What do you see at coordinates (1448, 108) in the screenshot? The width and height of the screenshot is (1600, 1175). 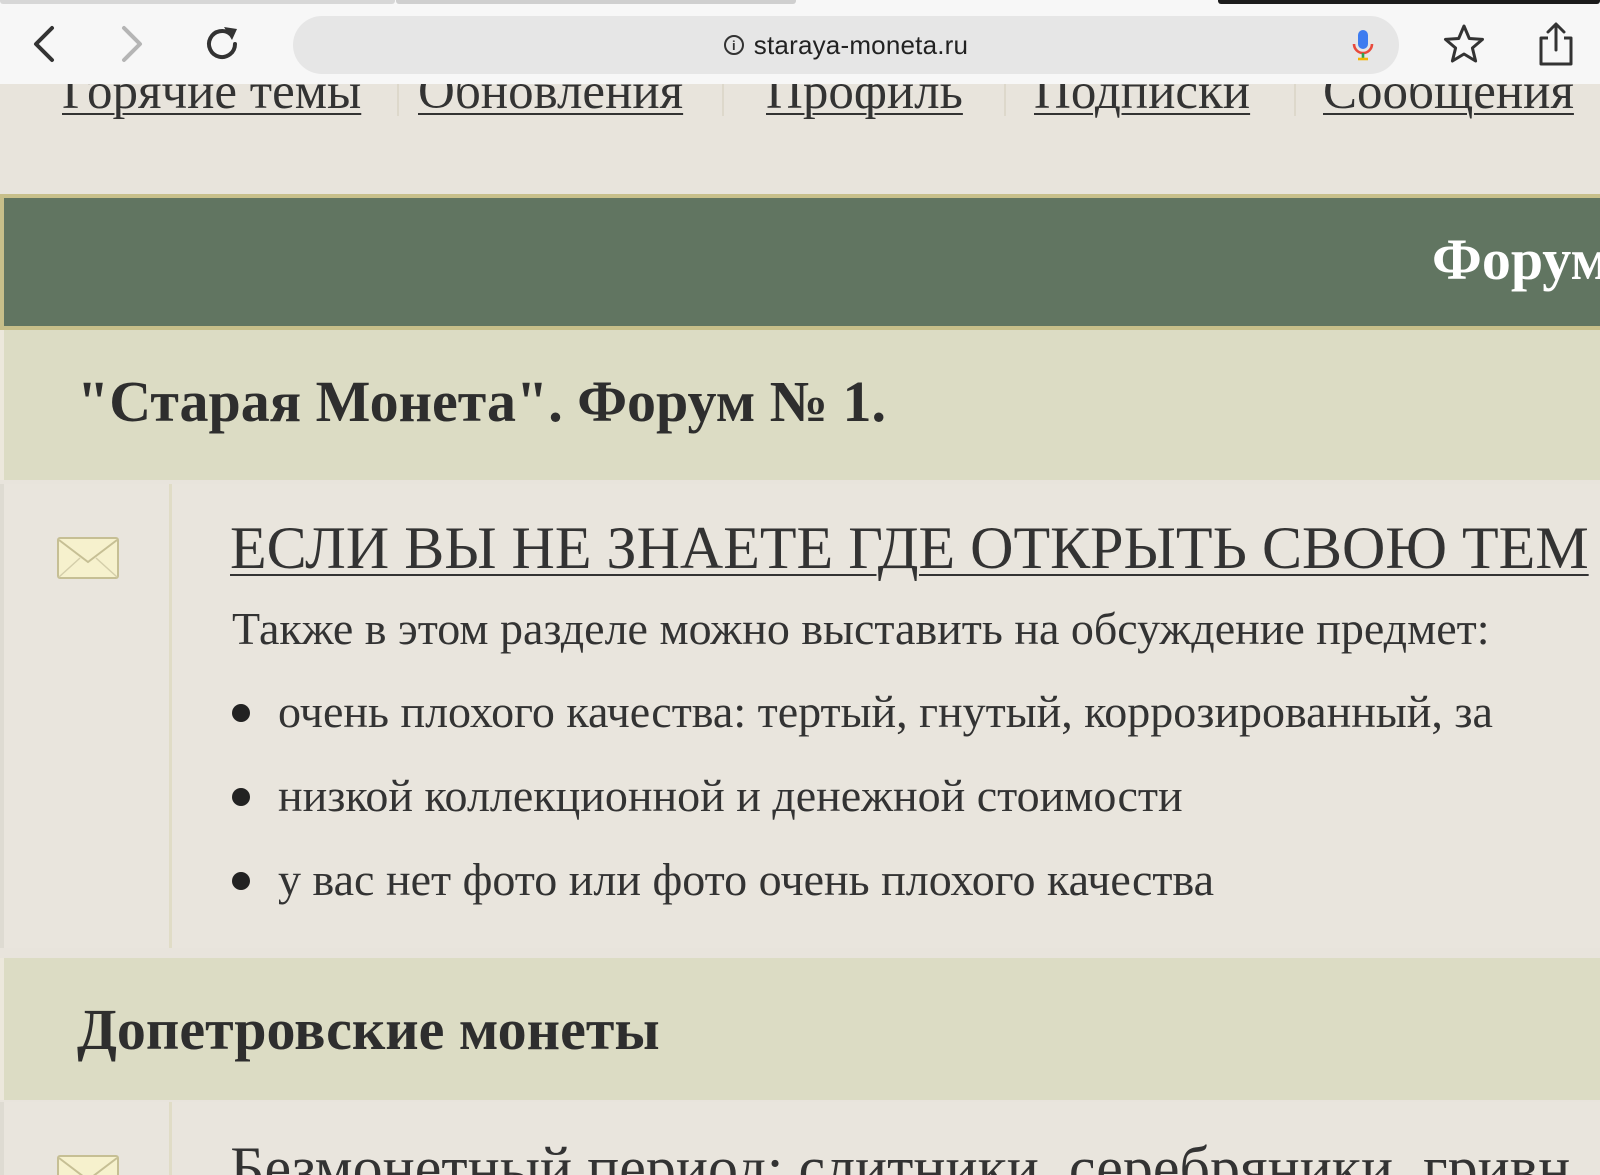 I see `nav-link-messages: Сообщения` at bounding box center [1448, 108].